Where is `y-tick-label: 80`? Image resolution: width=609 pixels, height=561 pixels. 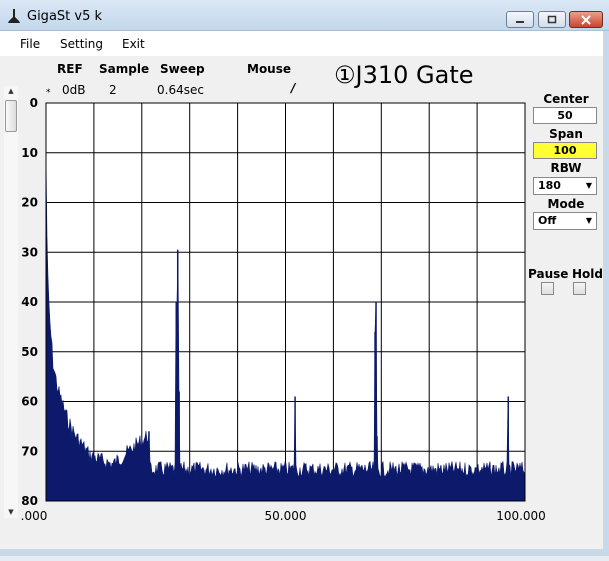
y-tick-label: 80 is located at coordinates (29, 501).